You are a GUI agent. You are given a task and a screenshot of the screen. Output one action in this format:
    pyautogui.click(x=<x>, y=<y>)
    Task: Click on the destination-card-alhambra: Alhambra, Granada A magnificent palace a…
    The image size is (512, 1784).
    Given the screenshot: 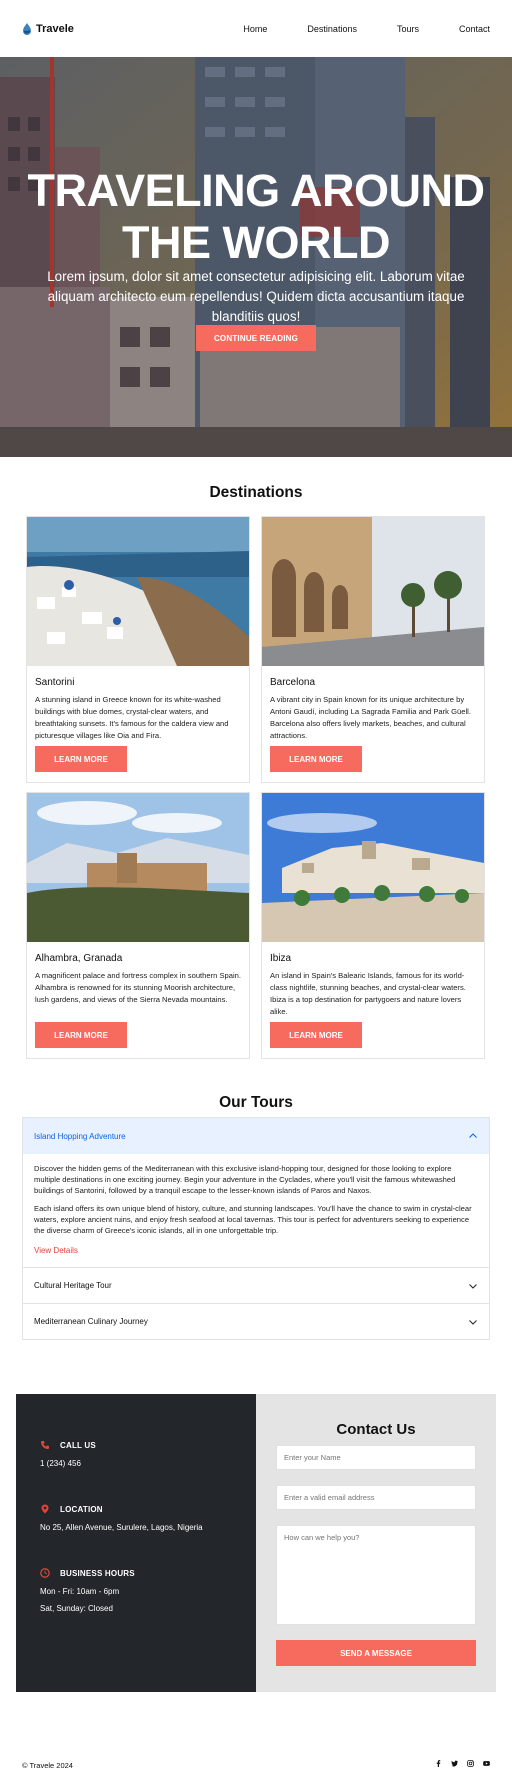 What is the action you would take?
    pyautogui.click(x=138, y=925)
    